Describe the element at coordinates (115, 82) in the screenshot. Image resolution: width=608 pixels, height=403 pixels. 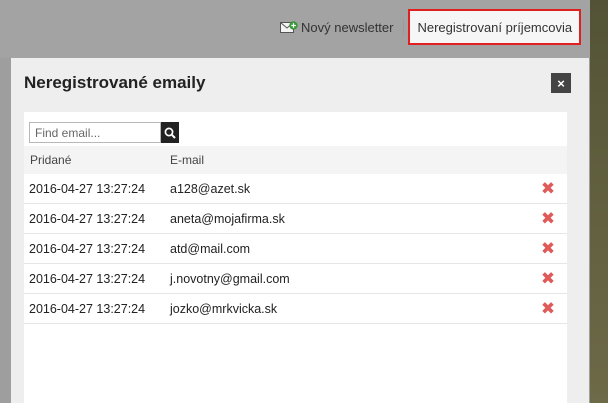
I see `modal-title: Neregistrované emaily` at that location.